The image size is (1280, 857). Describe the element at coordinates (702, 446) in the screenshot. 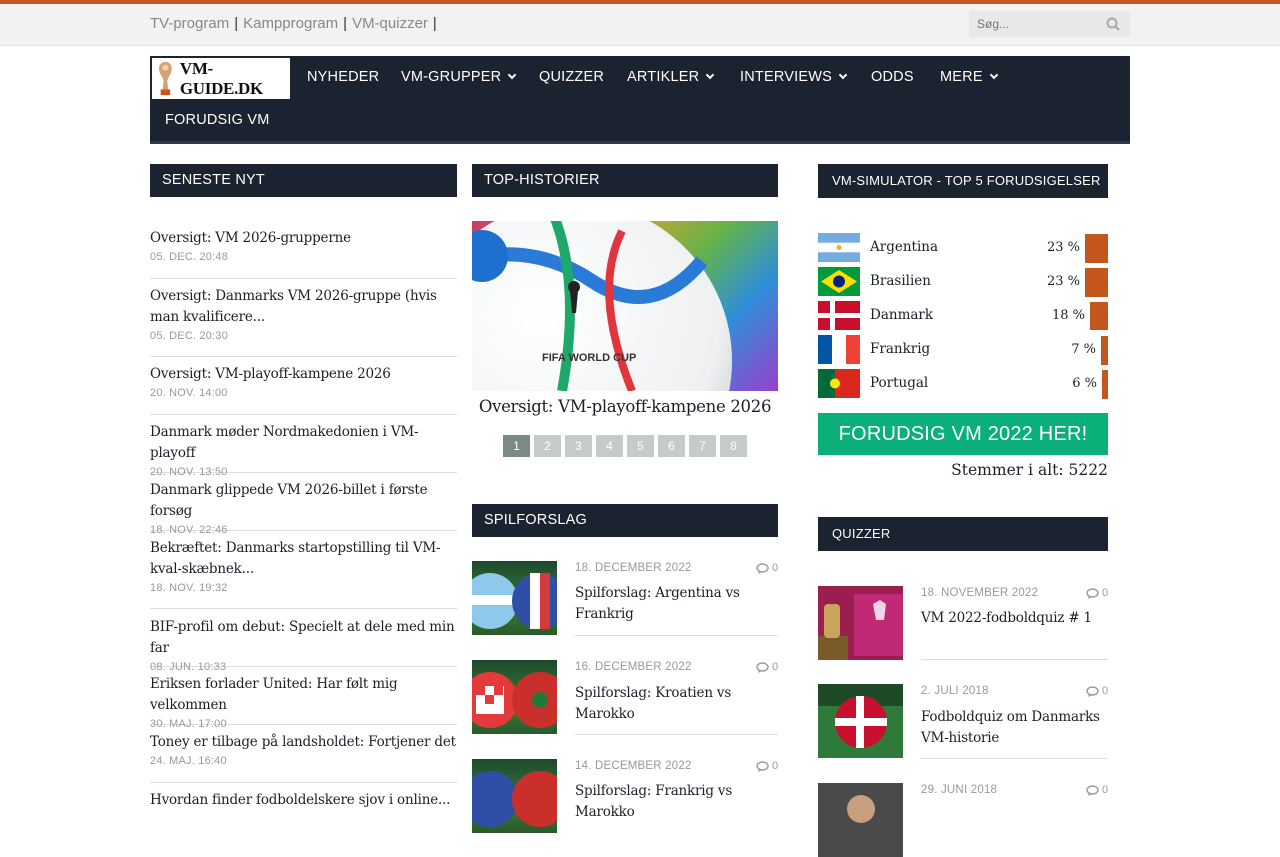

I see `page-button-7: 7` at that location.